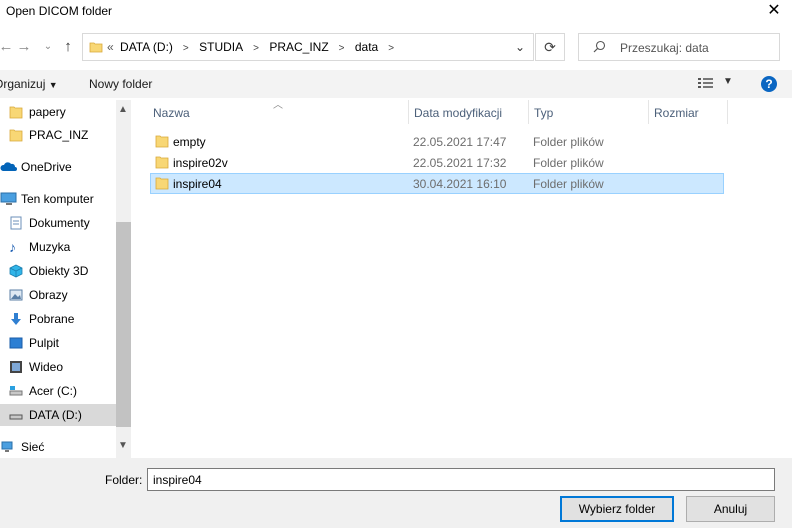 This screenshot has height=528, width=792. I want to click on search-placeholder: Przeszukaj: data, so click(664, 48).